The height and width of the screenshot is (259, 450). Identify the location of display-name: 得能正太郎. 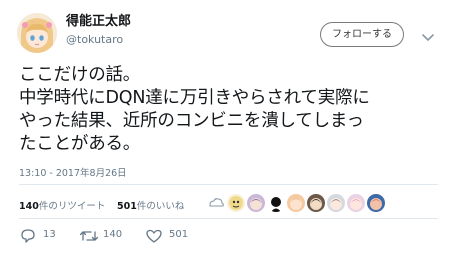
(98, 21).